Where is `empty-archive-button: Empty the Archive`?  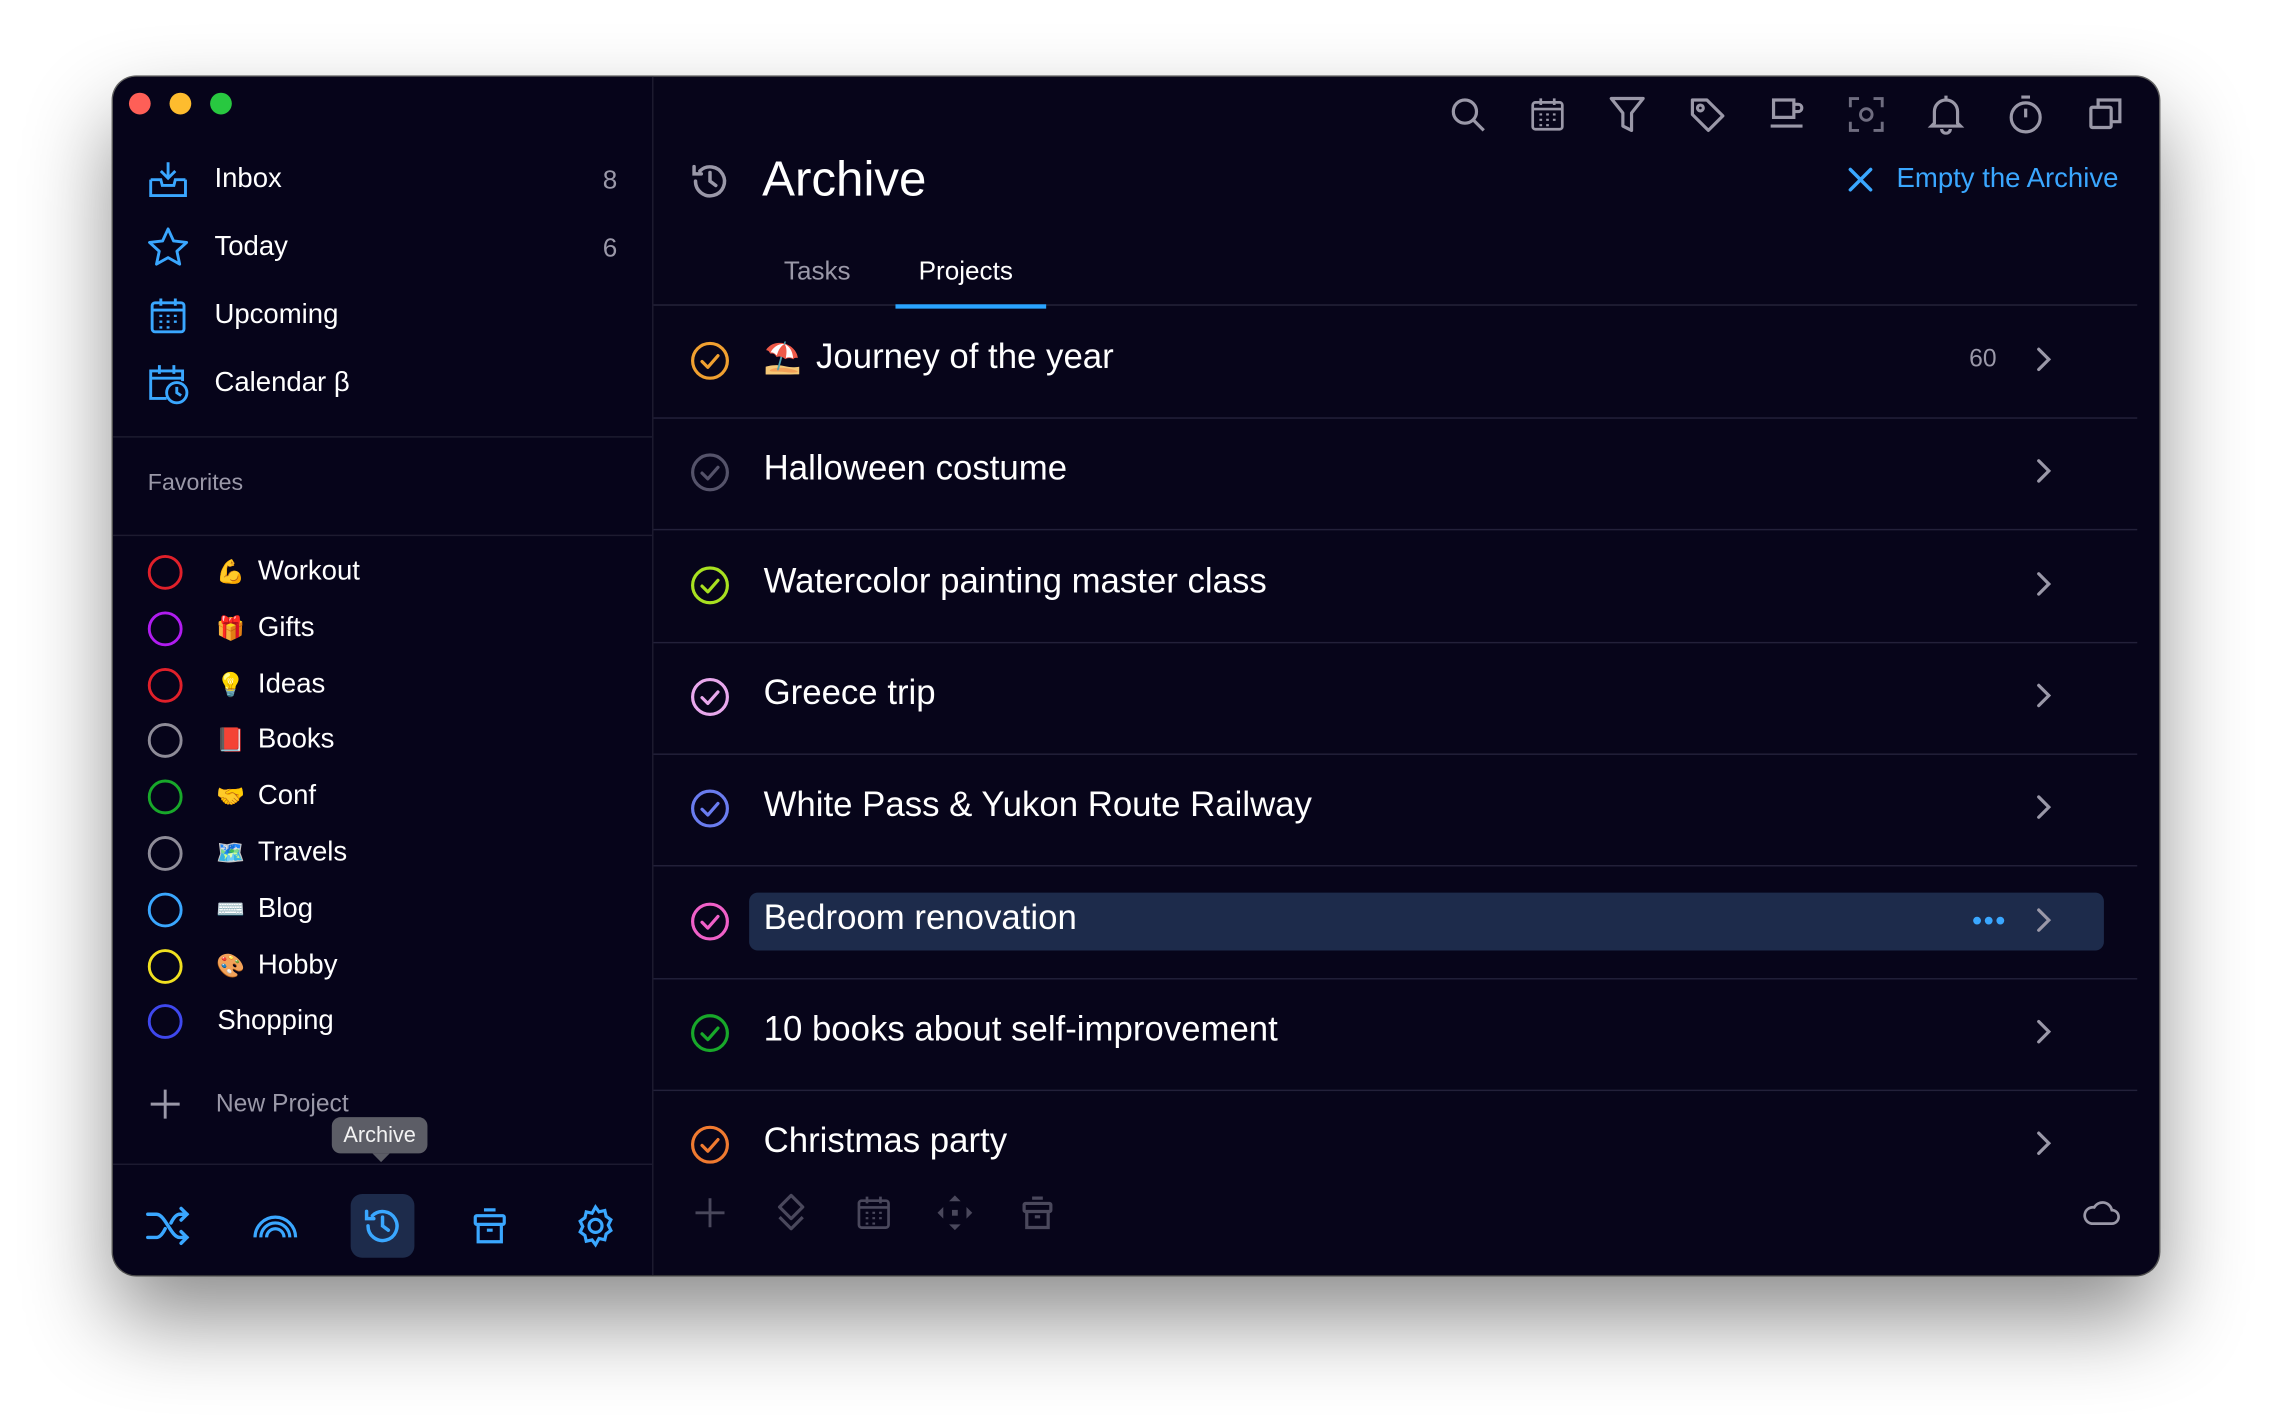
empty-archive-button: Empty the Archive is located at coordinates (1982, 180).